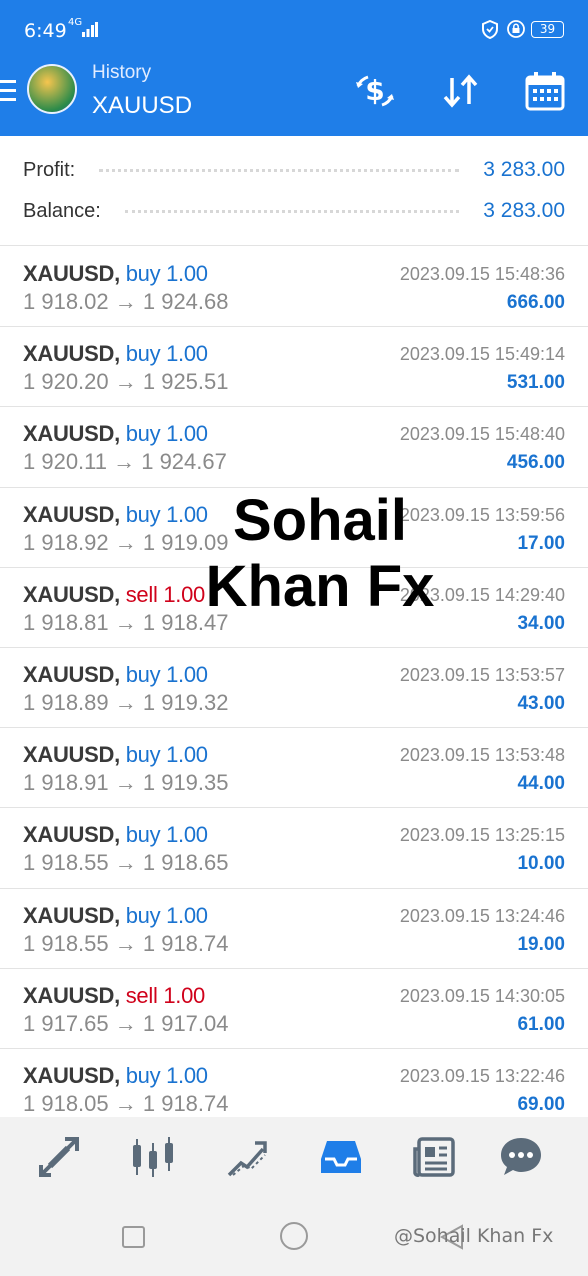 The image size is (588, 1276). What do you see at coordinates (122, 72) in the screenshot?
I see `page-subtitle: History` at bounding box center [122, 72].